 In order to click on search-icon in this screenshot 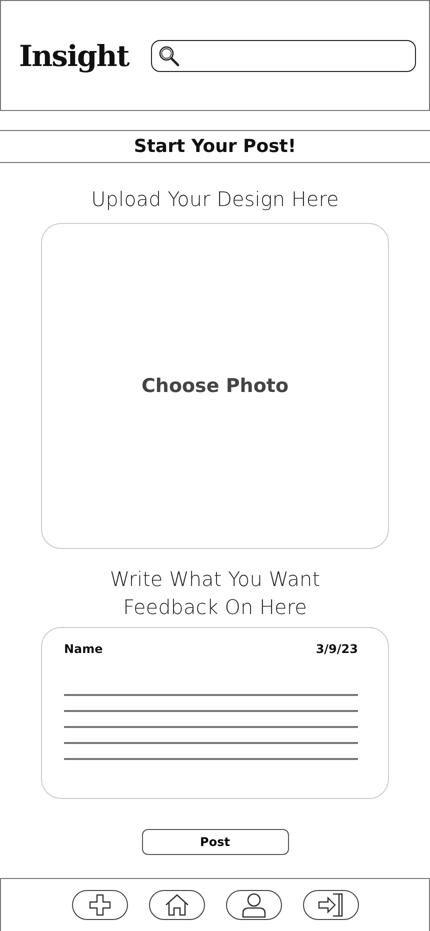, I will do `click(169, 55)`.